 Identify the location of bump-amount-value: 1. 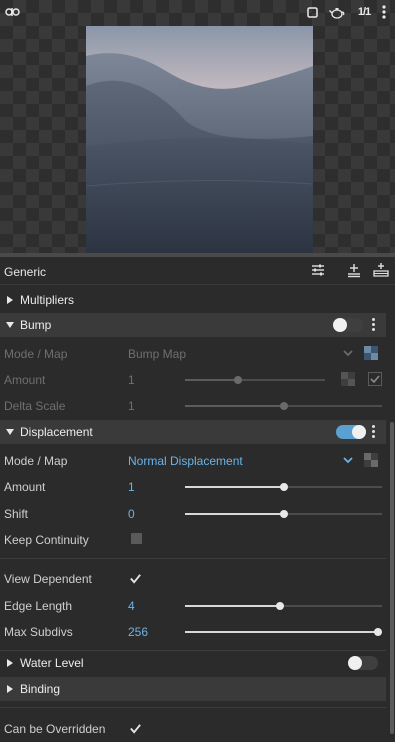
(131, 380).